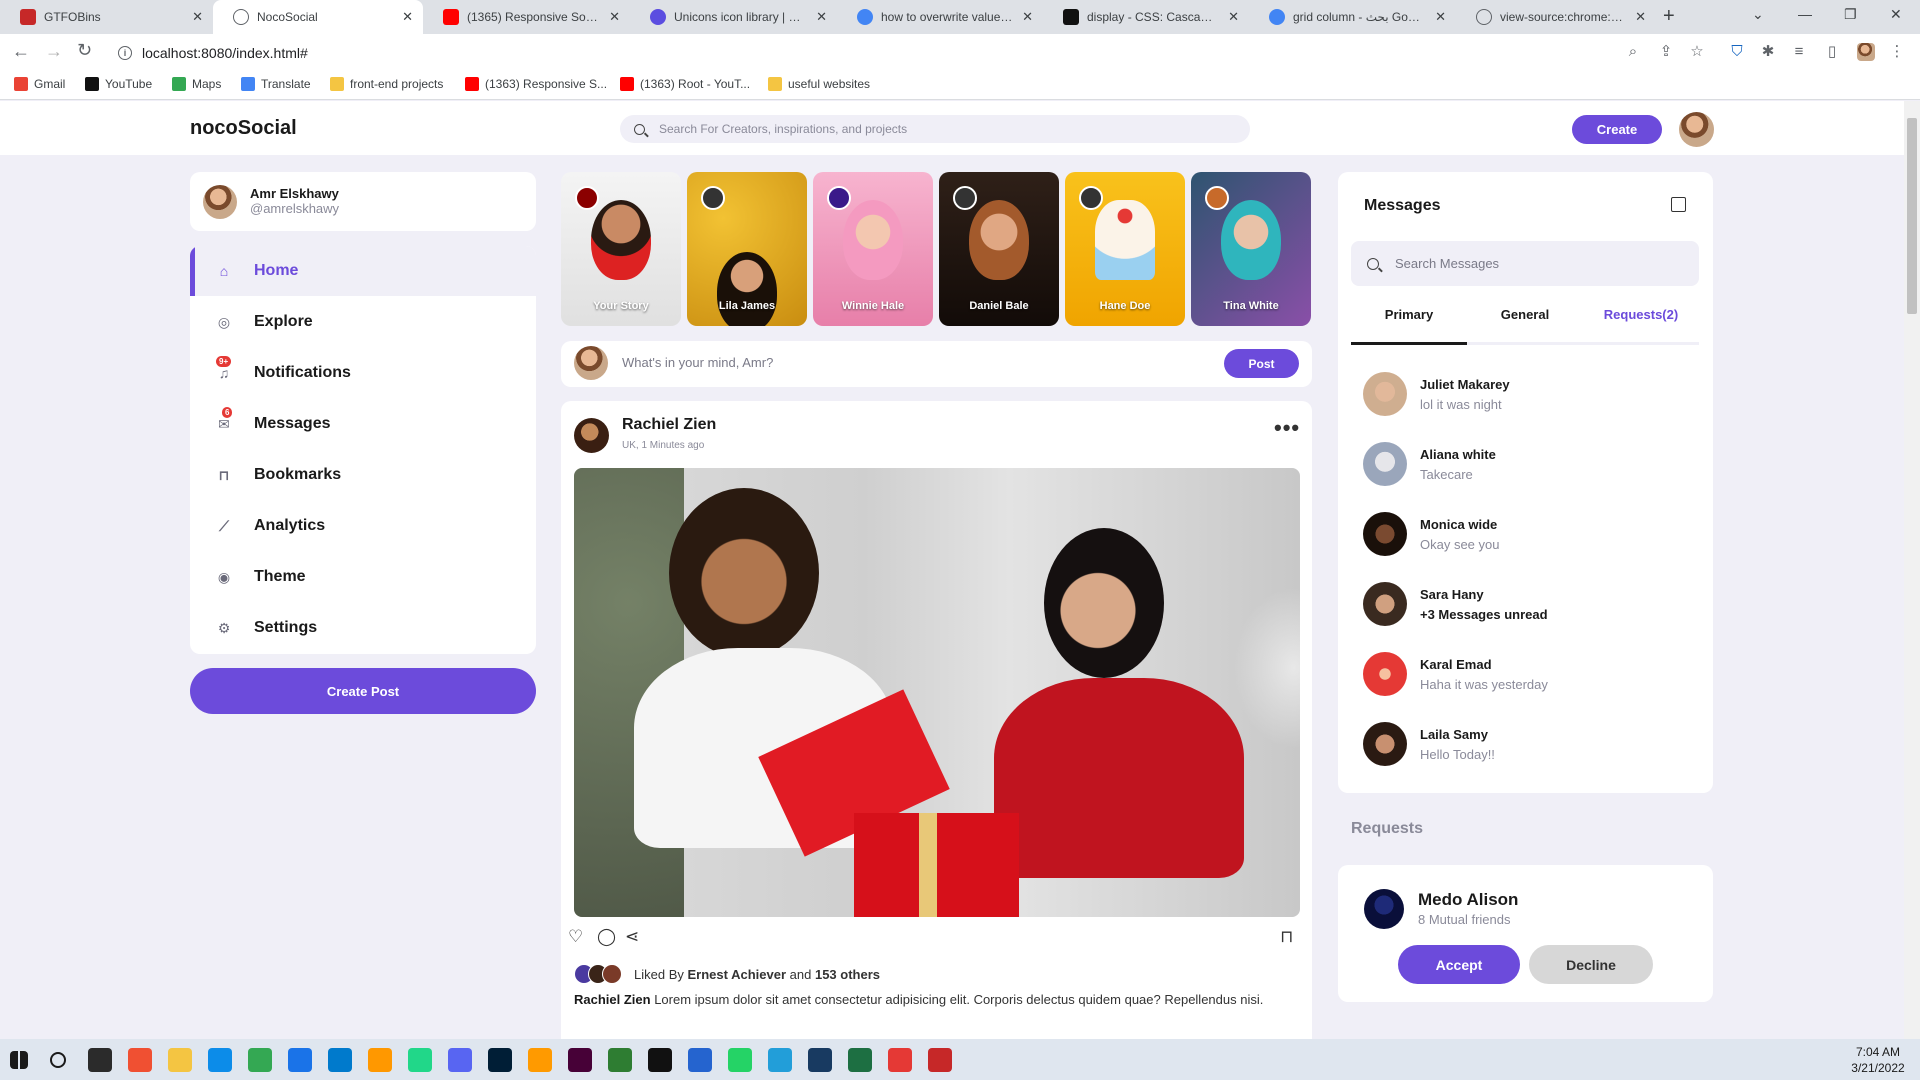 Image resolution: width=1920 pixels, height=1080 pixels. Describe the element at coordinates (737, 974) in the screenshot. I see `liked-by-name: Ernest Achiever` at that location.